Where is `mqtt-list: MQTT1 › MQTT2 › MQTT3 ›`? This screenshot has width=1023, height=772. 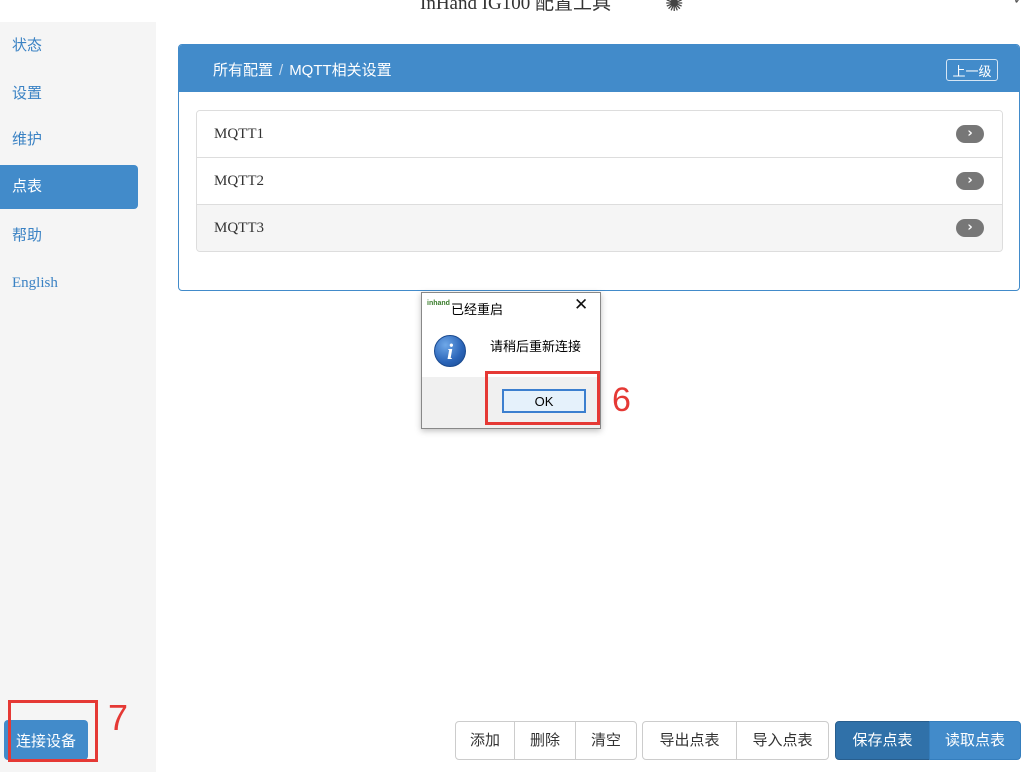 mqtt-list: MQTT1 › MQTT2 › MQTT3 › is located at coordinates (599, 181).